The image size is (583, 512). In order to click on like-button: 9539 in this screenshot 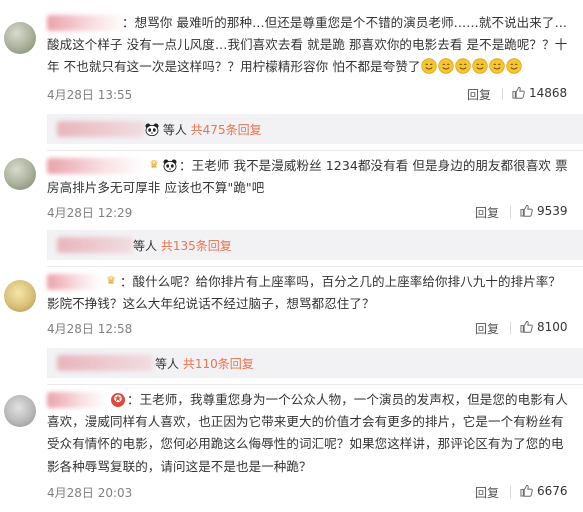, I will do `click(544, 211)`.